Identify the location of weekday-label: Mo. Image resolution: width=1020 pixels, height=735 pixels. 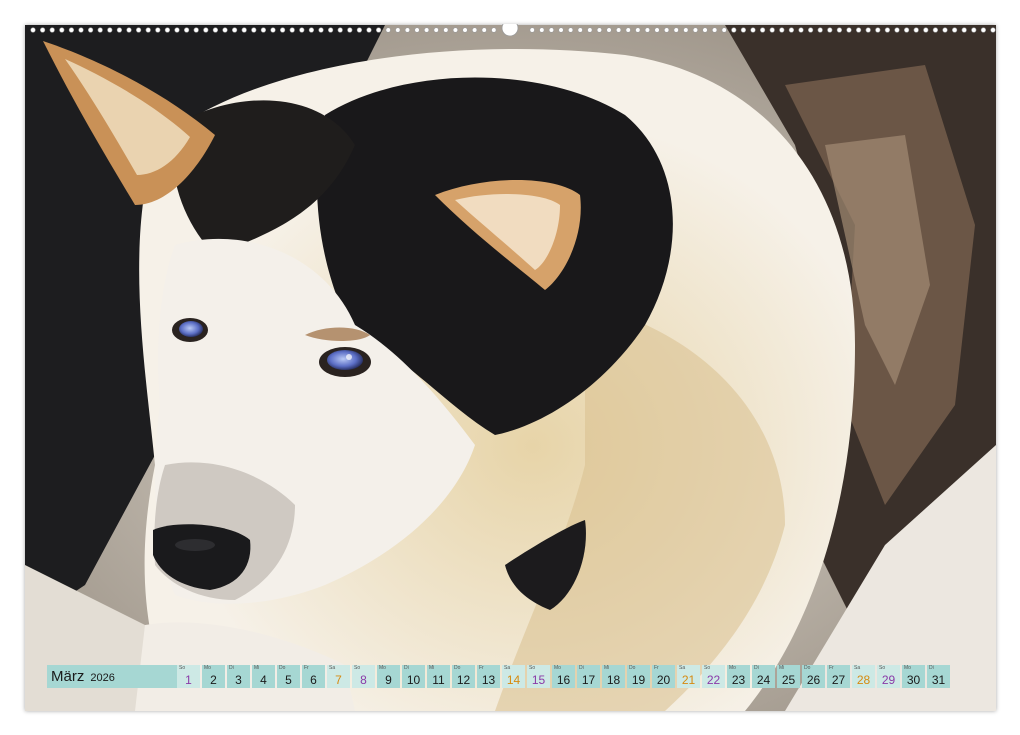
(732, 668).